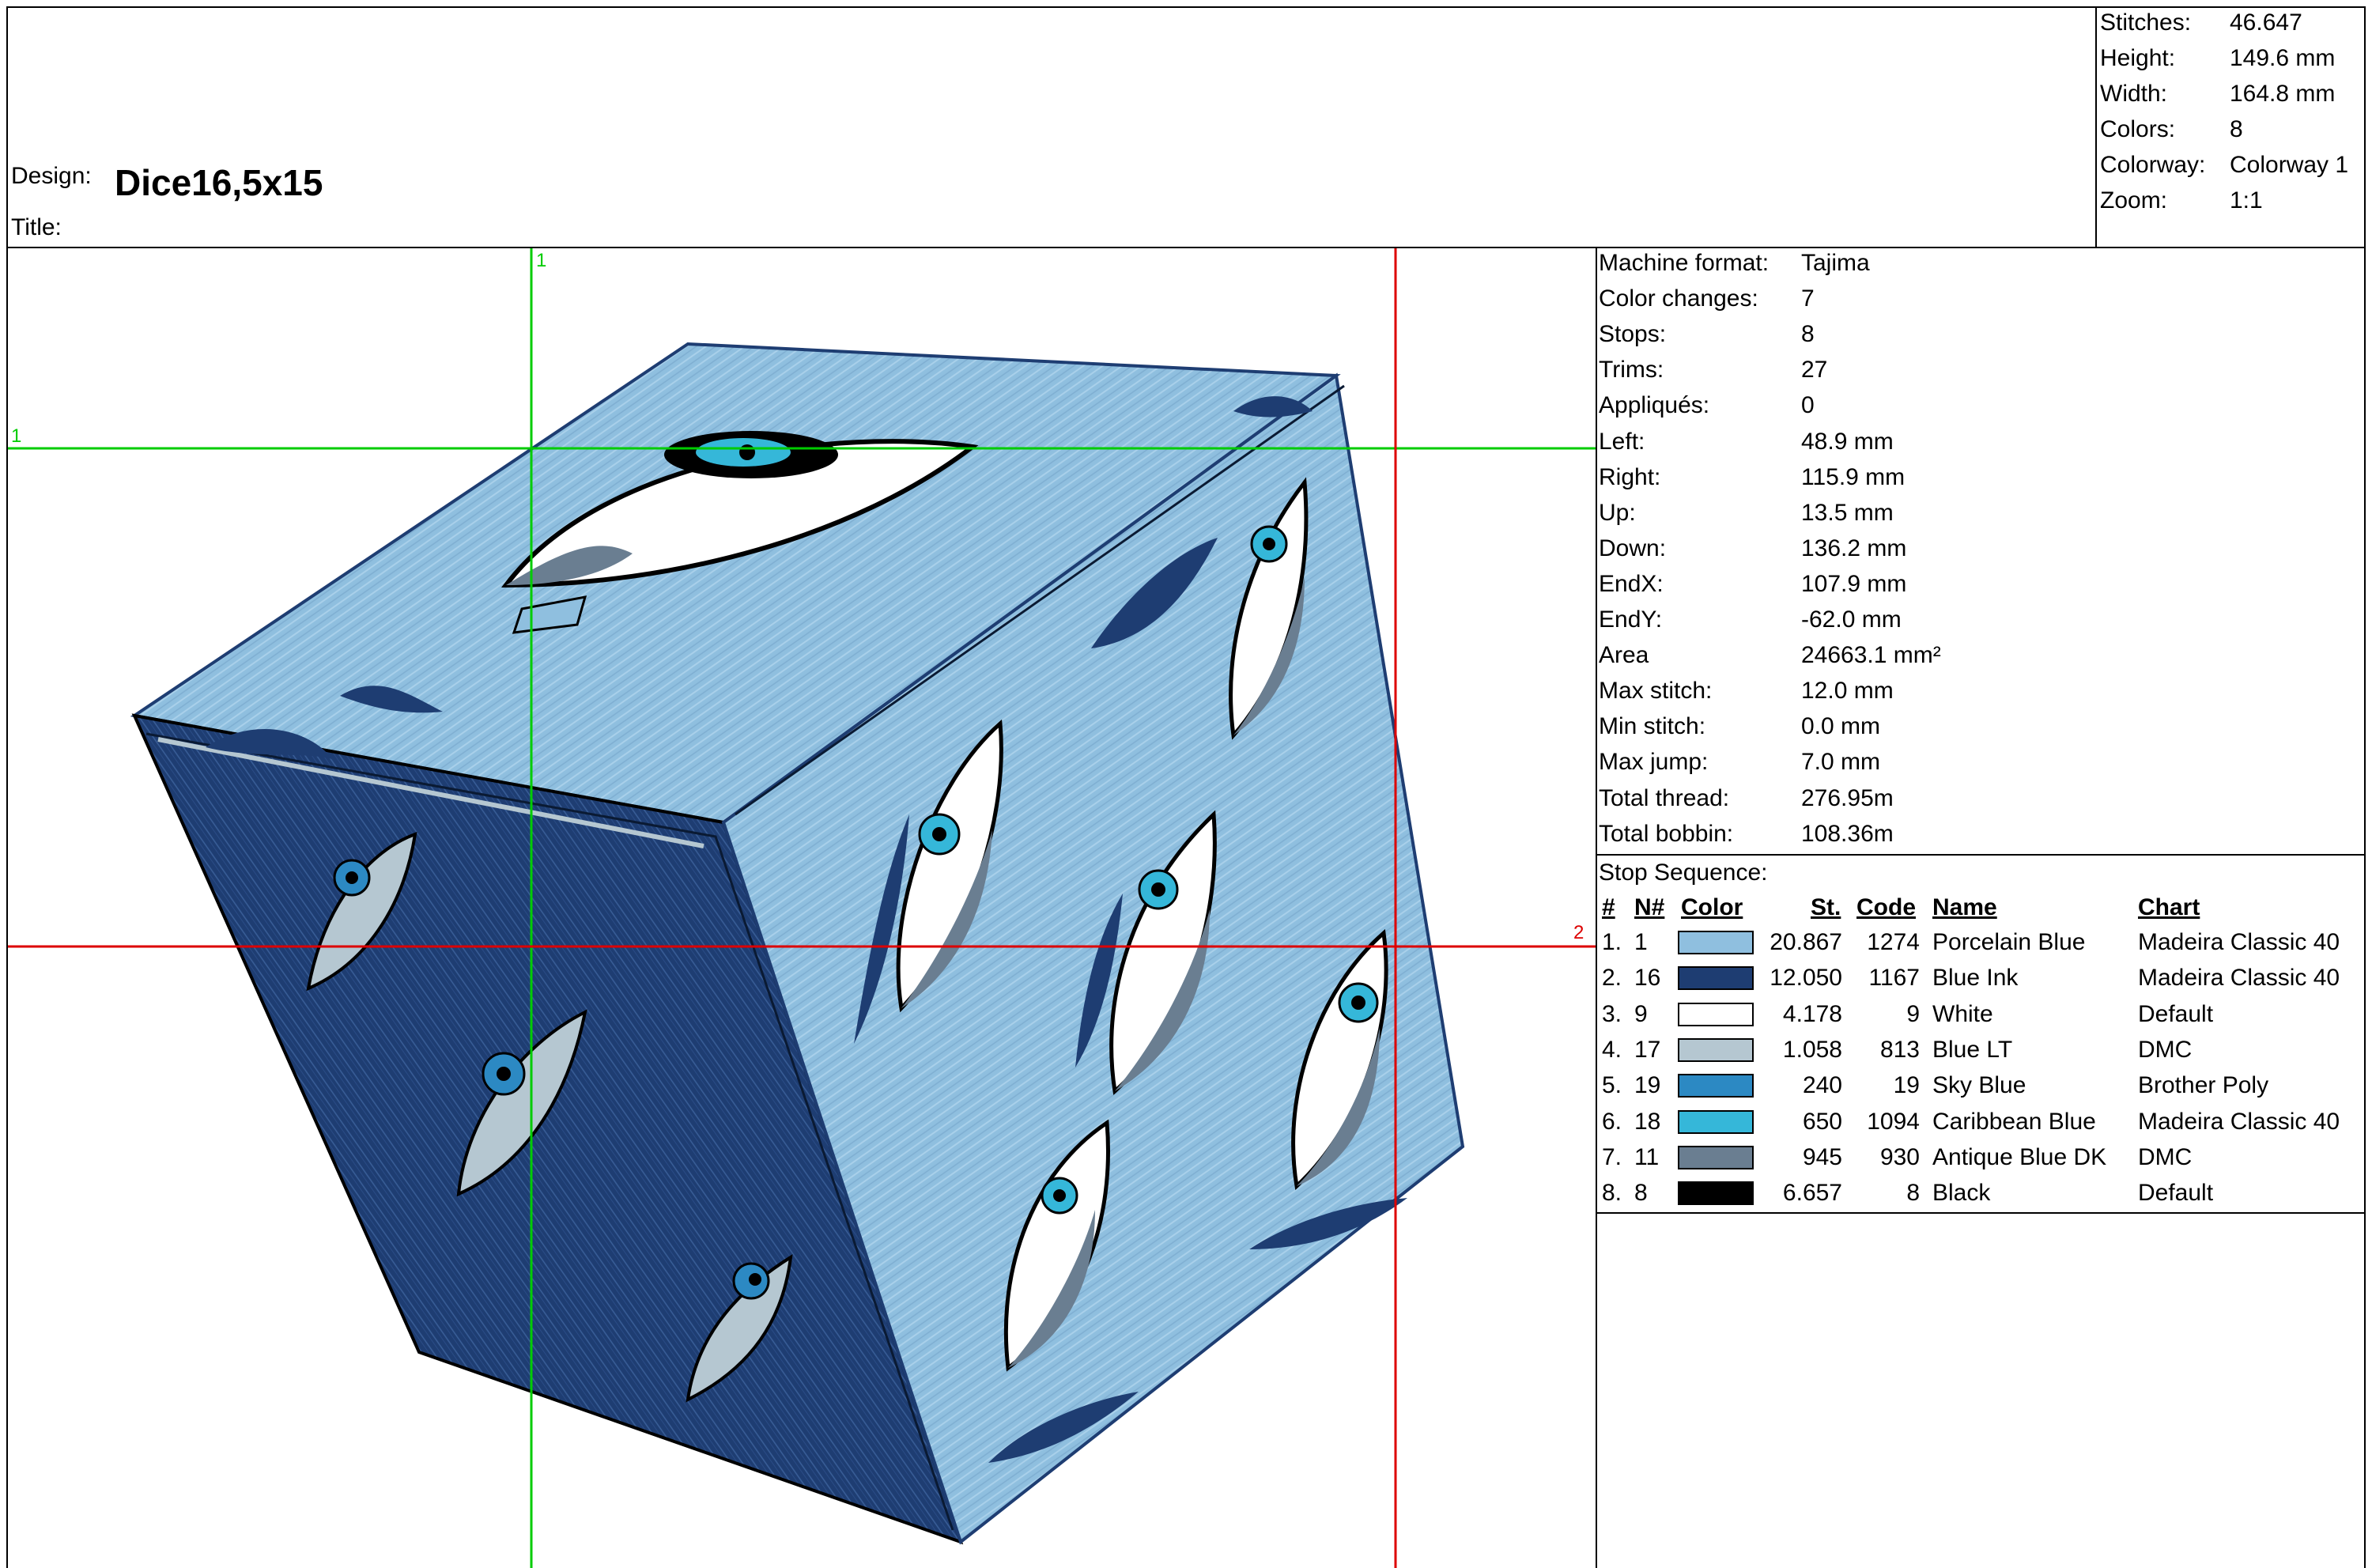 The image size is (2372, 1568). Describe the element at coordinates (1656, 691) in the screenshot. I see `detail-label: Max stitch:` at that location.